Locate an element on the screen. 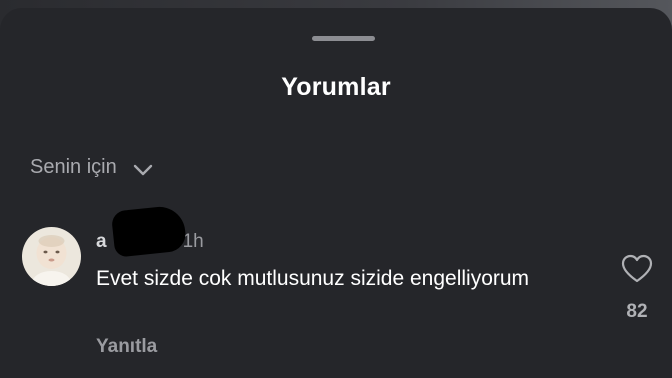 The width and height of the screenshot is (672, 378). sort-label: Senin için is located at coordinates (73, 166).